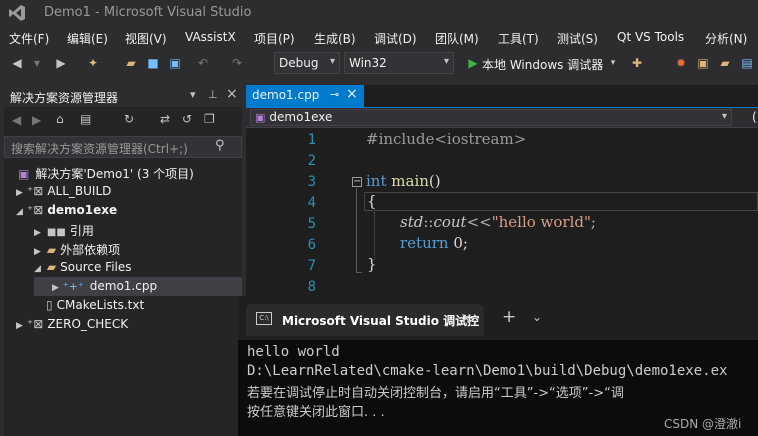 Image resolution: width=758 pixels, height=436 pixels. Describe the element at coordinates (509, 317) in the screenshot. I see `new-tab-icon: +` at that location.